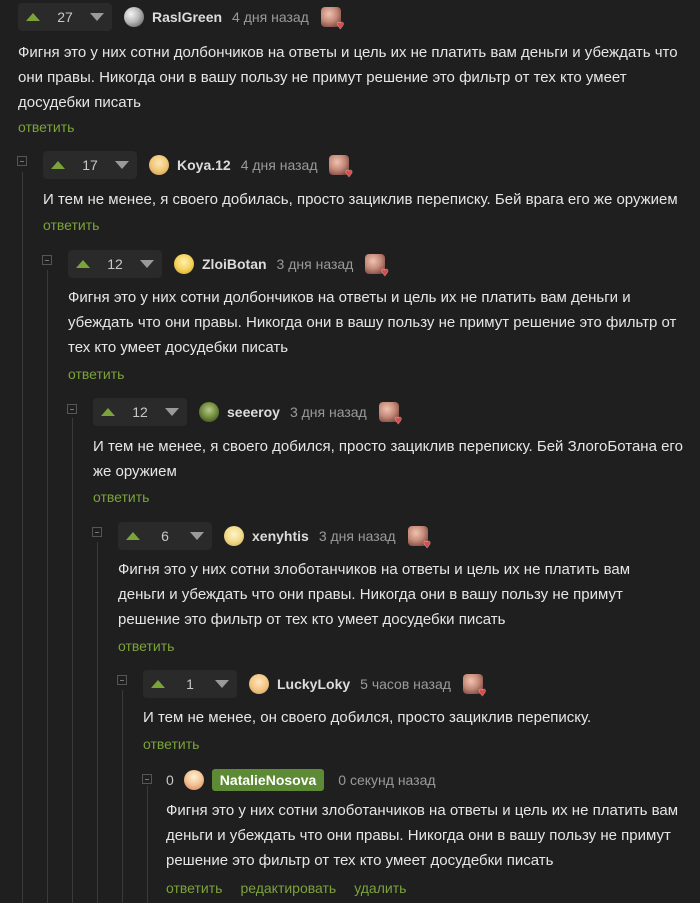 The width and height of the screenshot is (700, 903). I want to click on vote-controls: 1, so click(190, 684).